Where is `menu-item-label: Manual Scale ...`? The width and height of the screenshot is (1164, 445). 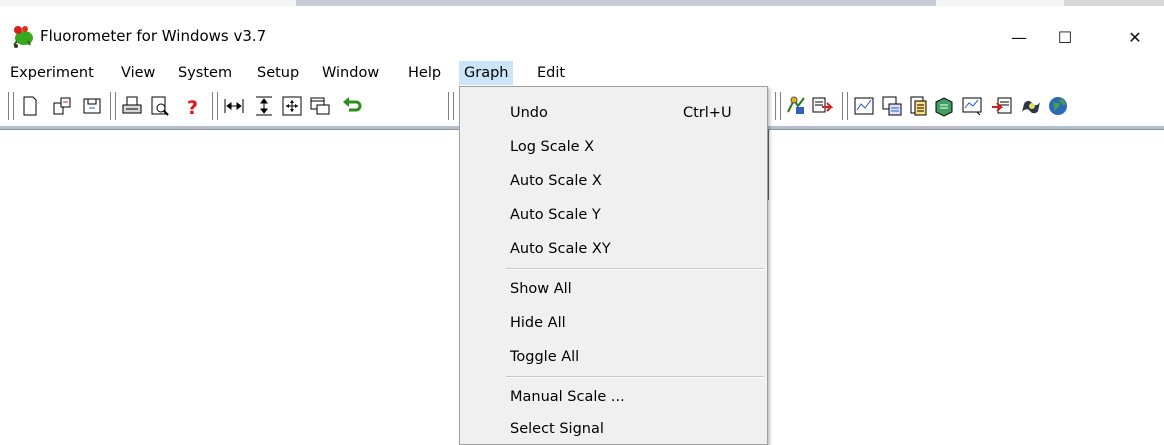
menu-item-label: Manual Scale ... is located at coordinates (567, 397).